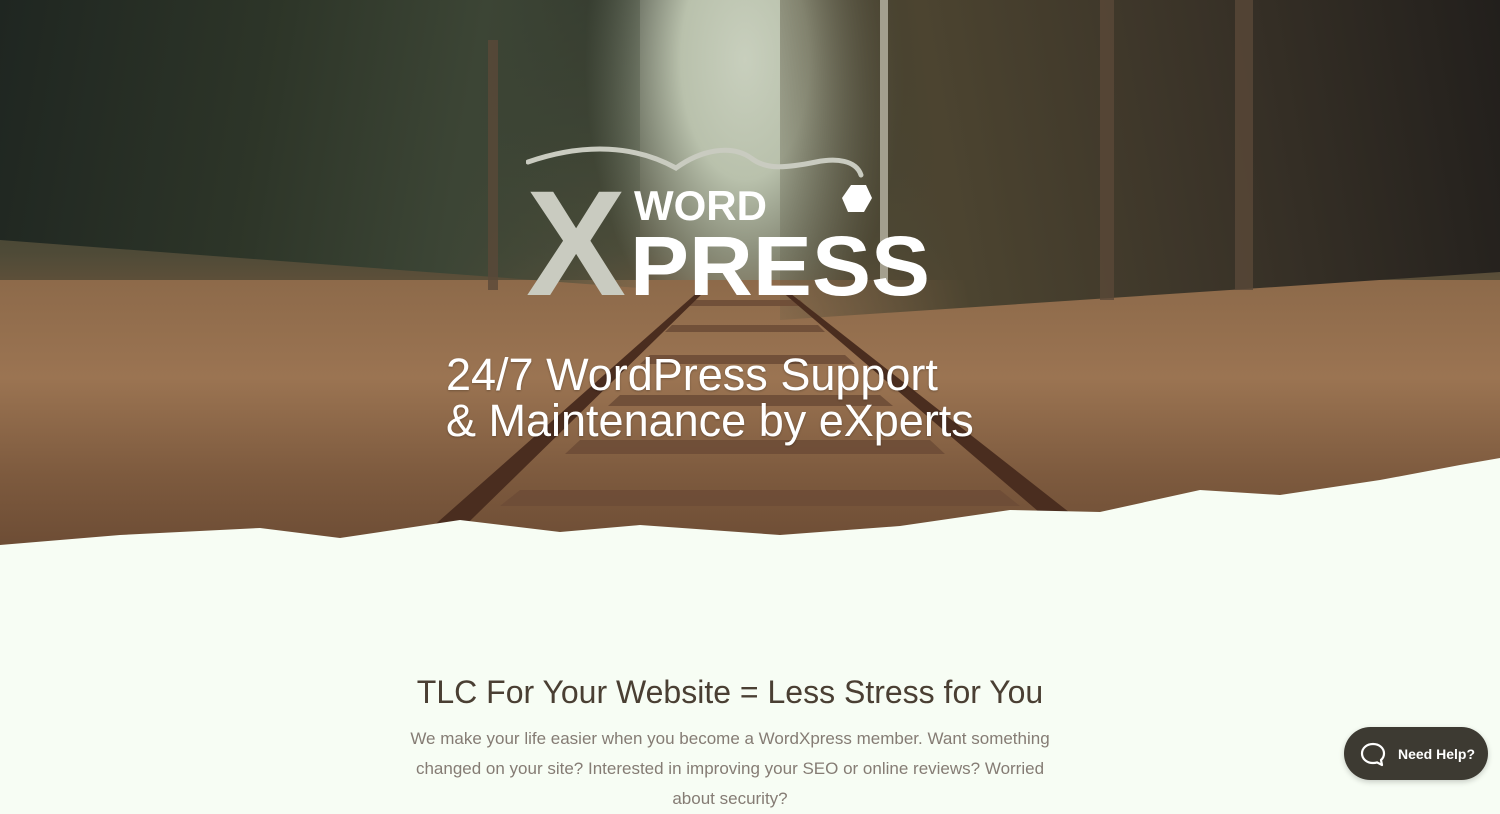 This screenshot has width=1500, height=814. What do you see at coordinates (710, 420) in the screenshot?
I see `tagline-line-2: & Maintenance by eXperts` at bounding box center [710, 420].